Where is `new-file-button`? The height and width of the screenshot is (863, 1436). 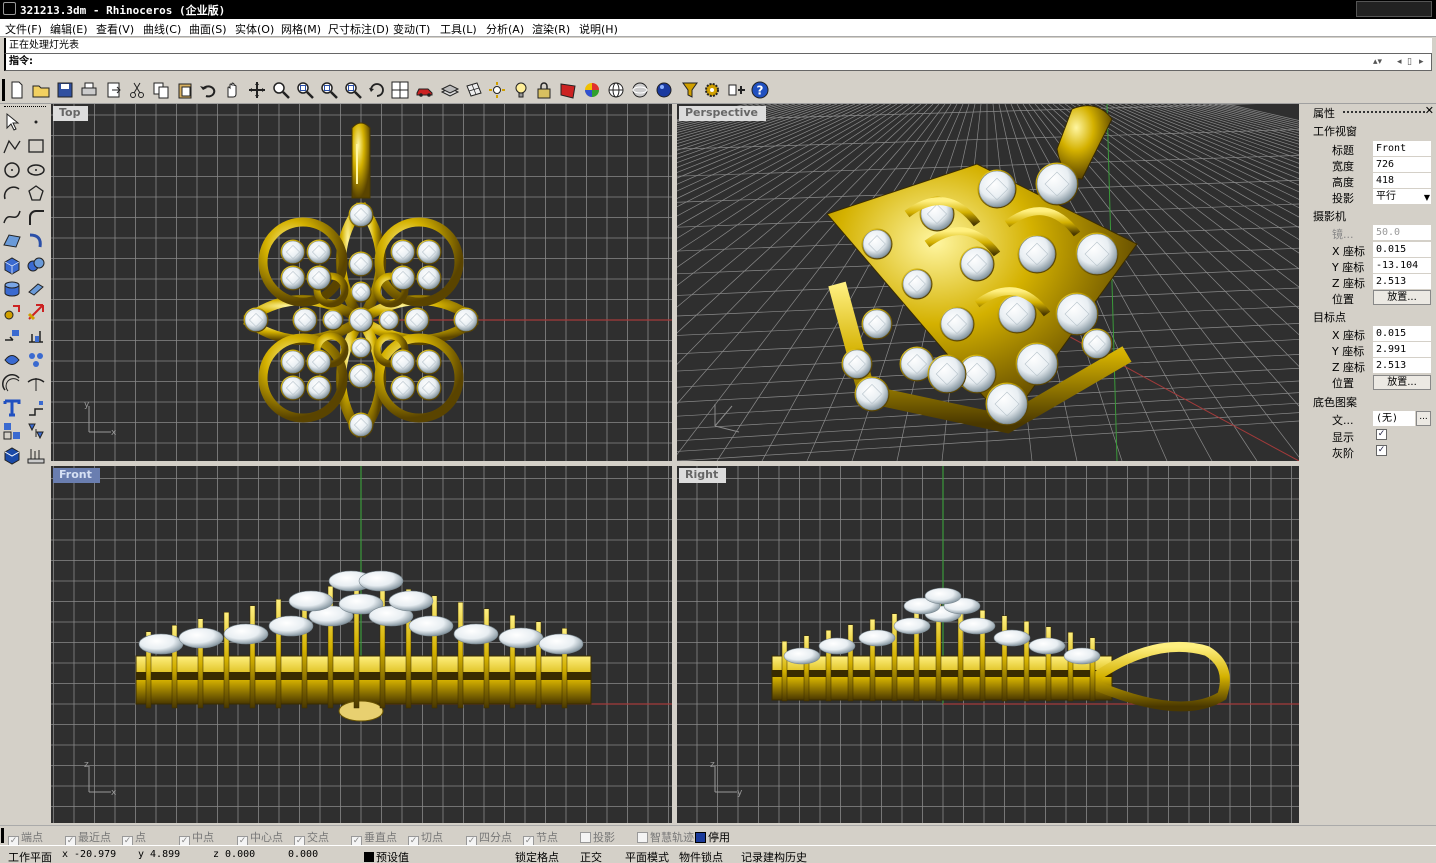 new-file-button is located at coordinates (17, 90).